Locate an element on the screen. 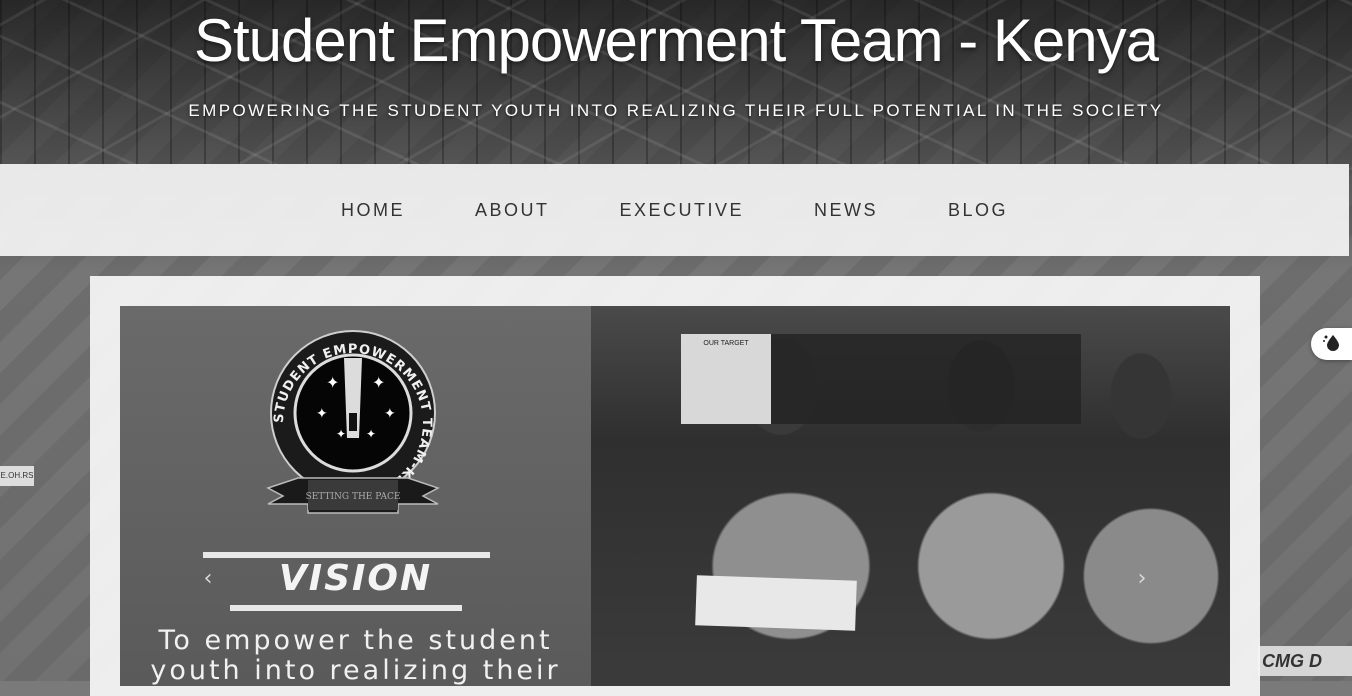 The height and width of the screenshot is (696, 1352). nav-item-about: ABOUT is located at coordinates (512, 210).